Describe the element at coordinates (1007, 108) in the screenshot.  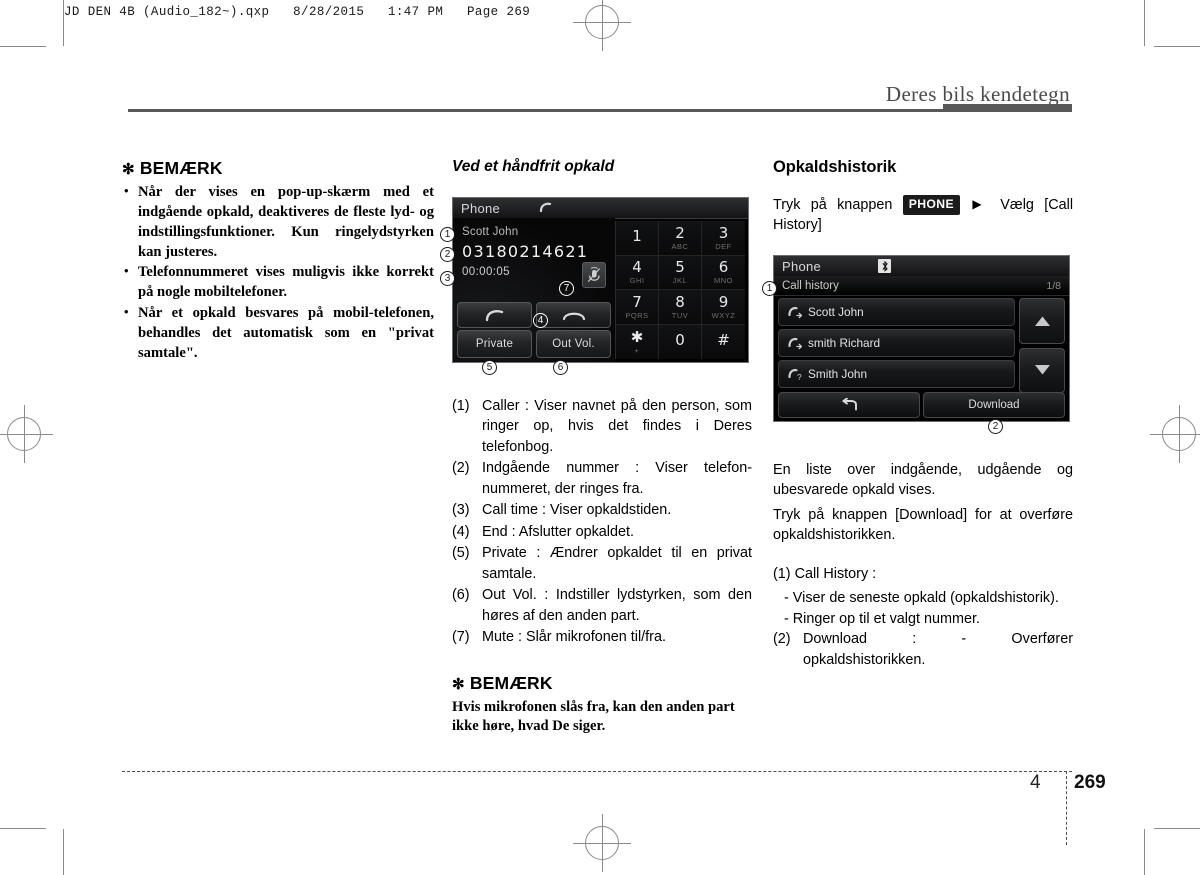
I see `header-rule-thick` at that location.